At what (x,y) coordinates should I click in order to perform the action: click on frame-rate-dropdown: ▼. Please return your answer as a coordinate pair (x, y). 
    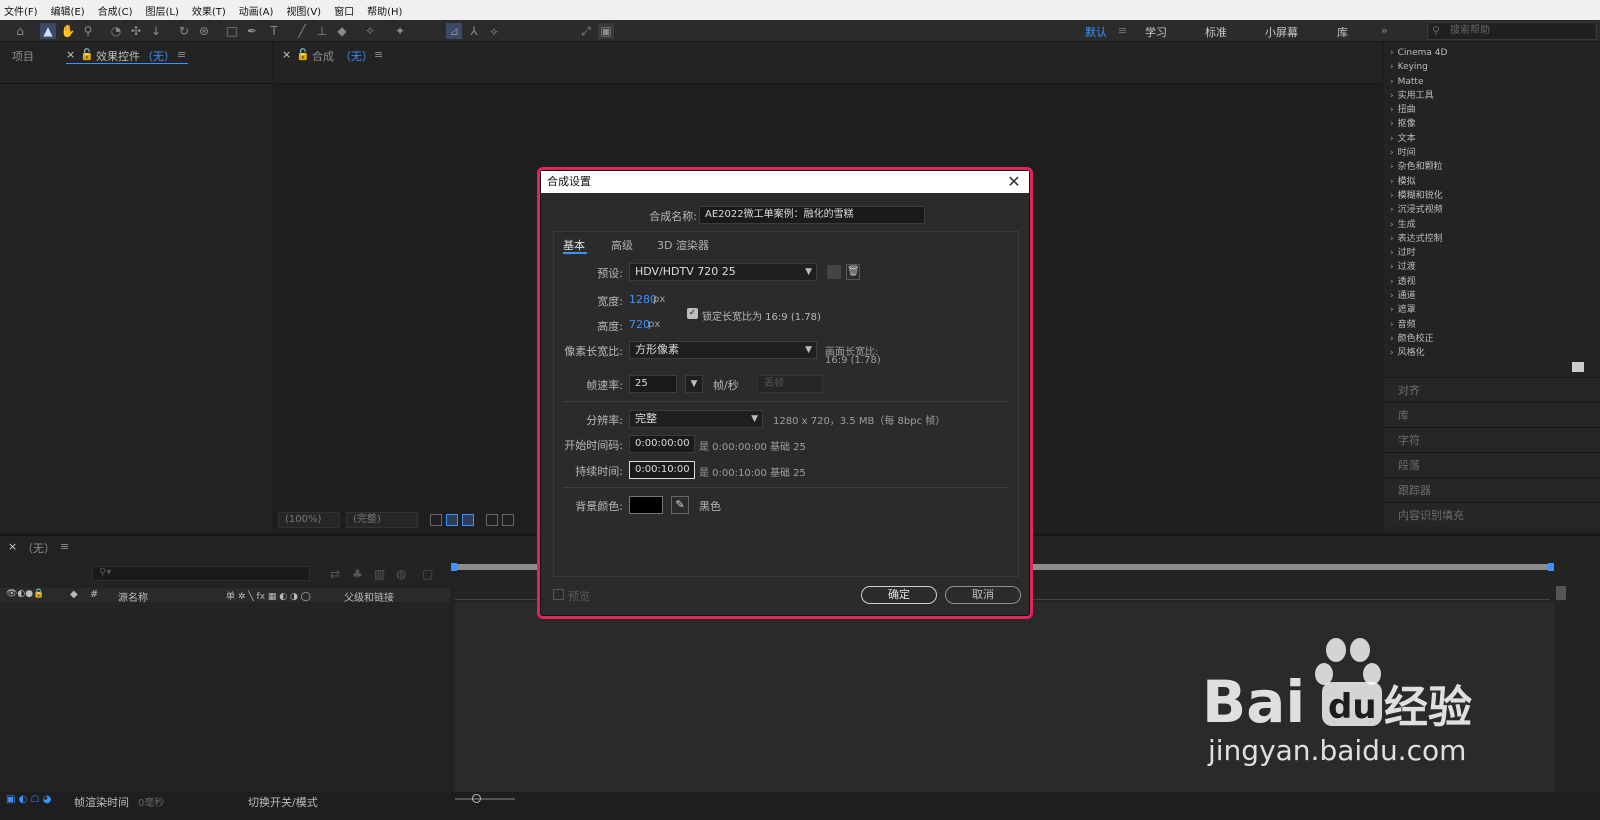
    Looking at the image, I should click on (694, 384).